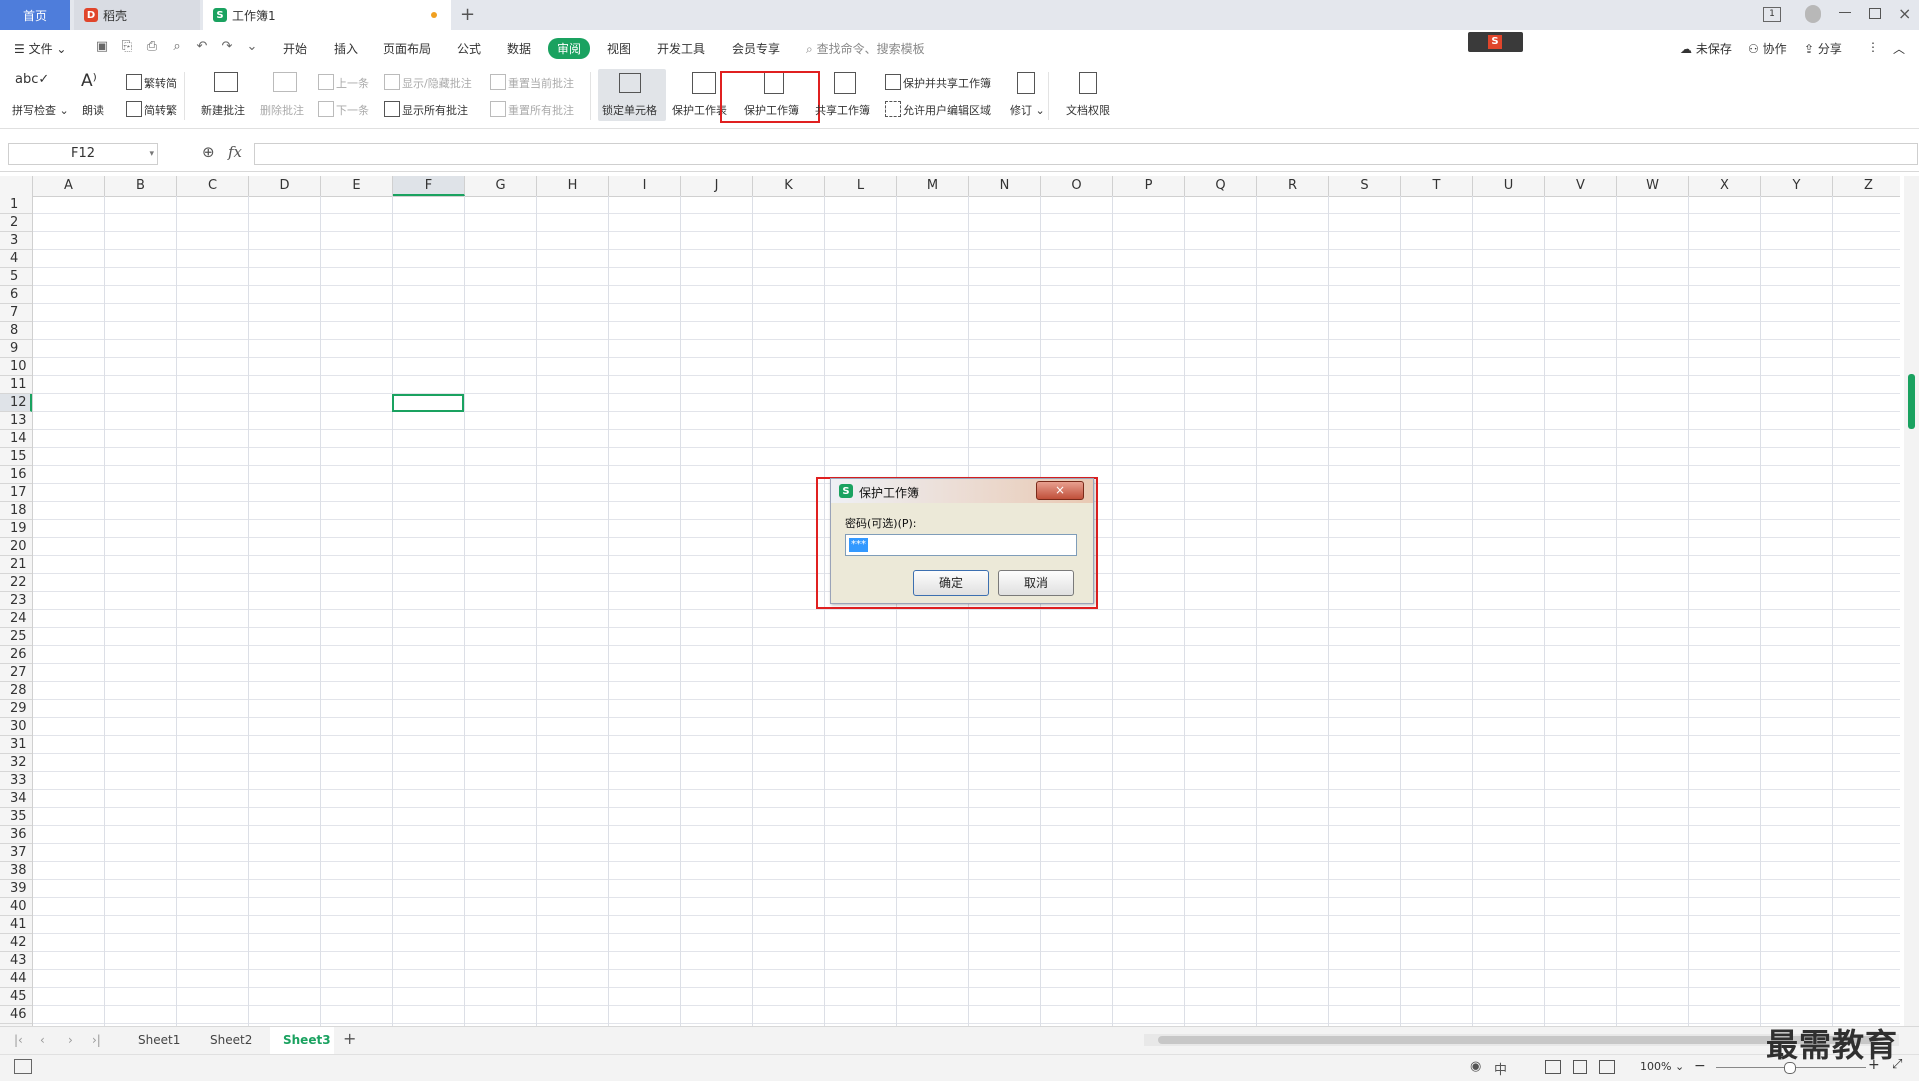 This screenshot has width=1919, height=1081. What do you see at coordinates (16, 511) in the screenshot?
I see `row-header-18: 18` at bounding box center [16, 511].